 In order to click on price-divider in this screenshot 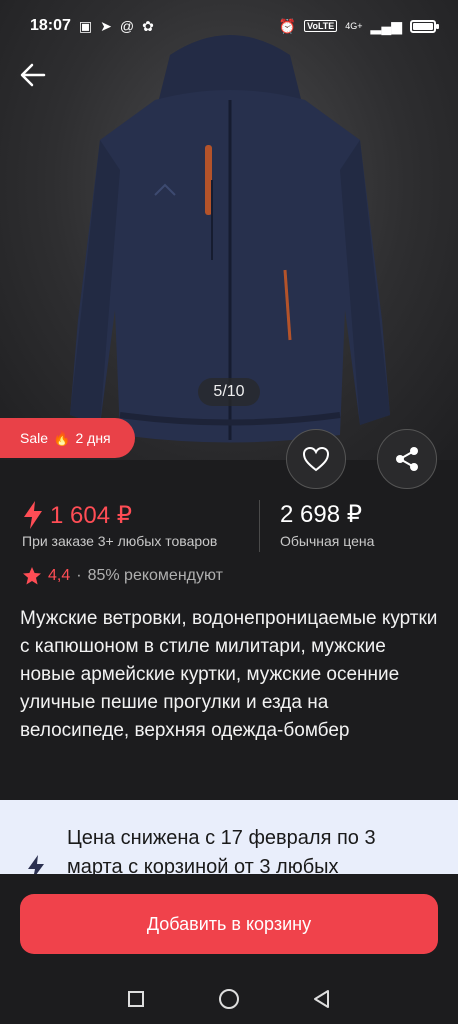, I will do `click(259, 526)`.